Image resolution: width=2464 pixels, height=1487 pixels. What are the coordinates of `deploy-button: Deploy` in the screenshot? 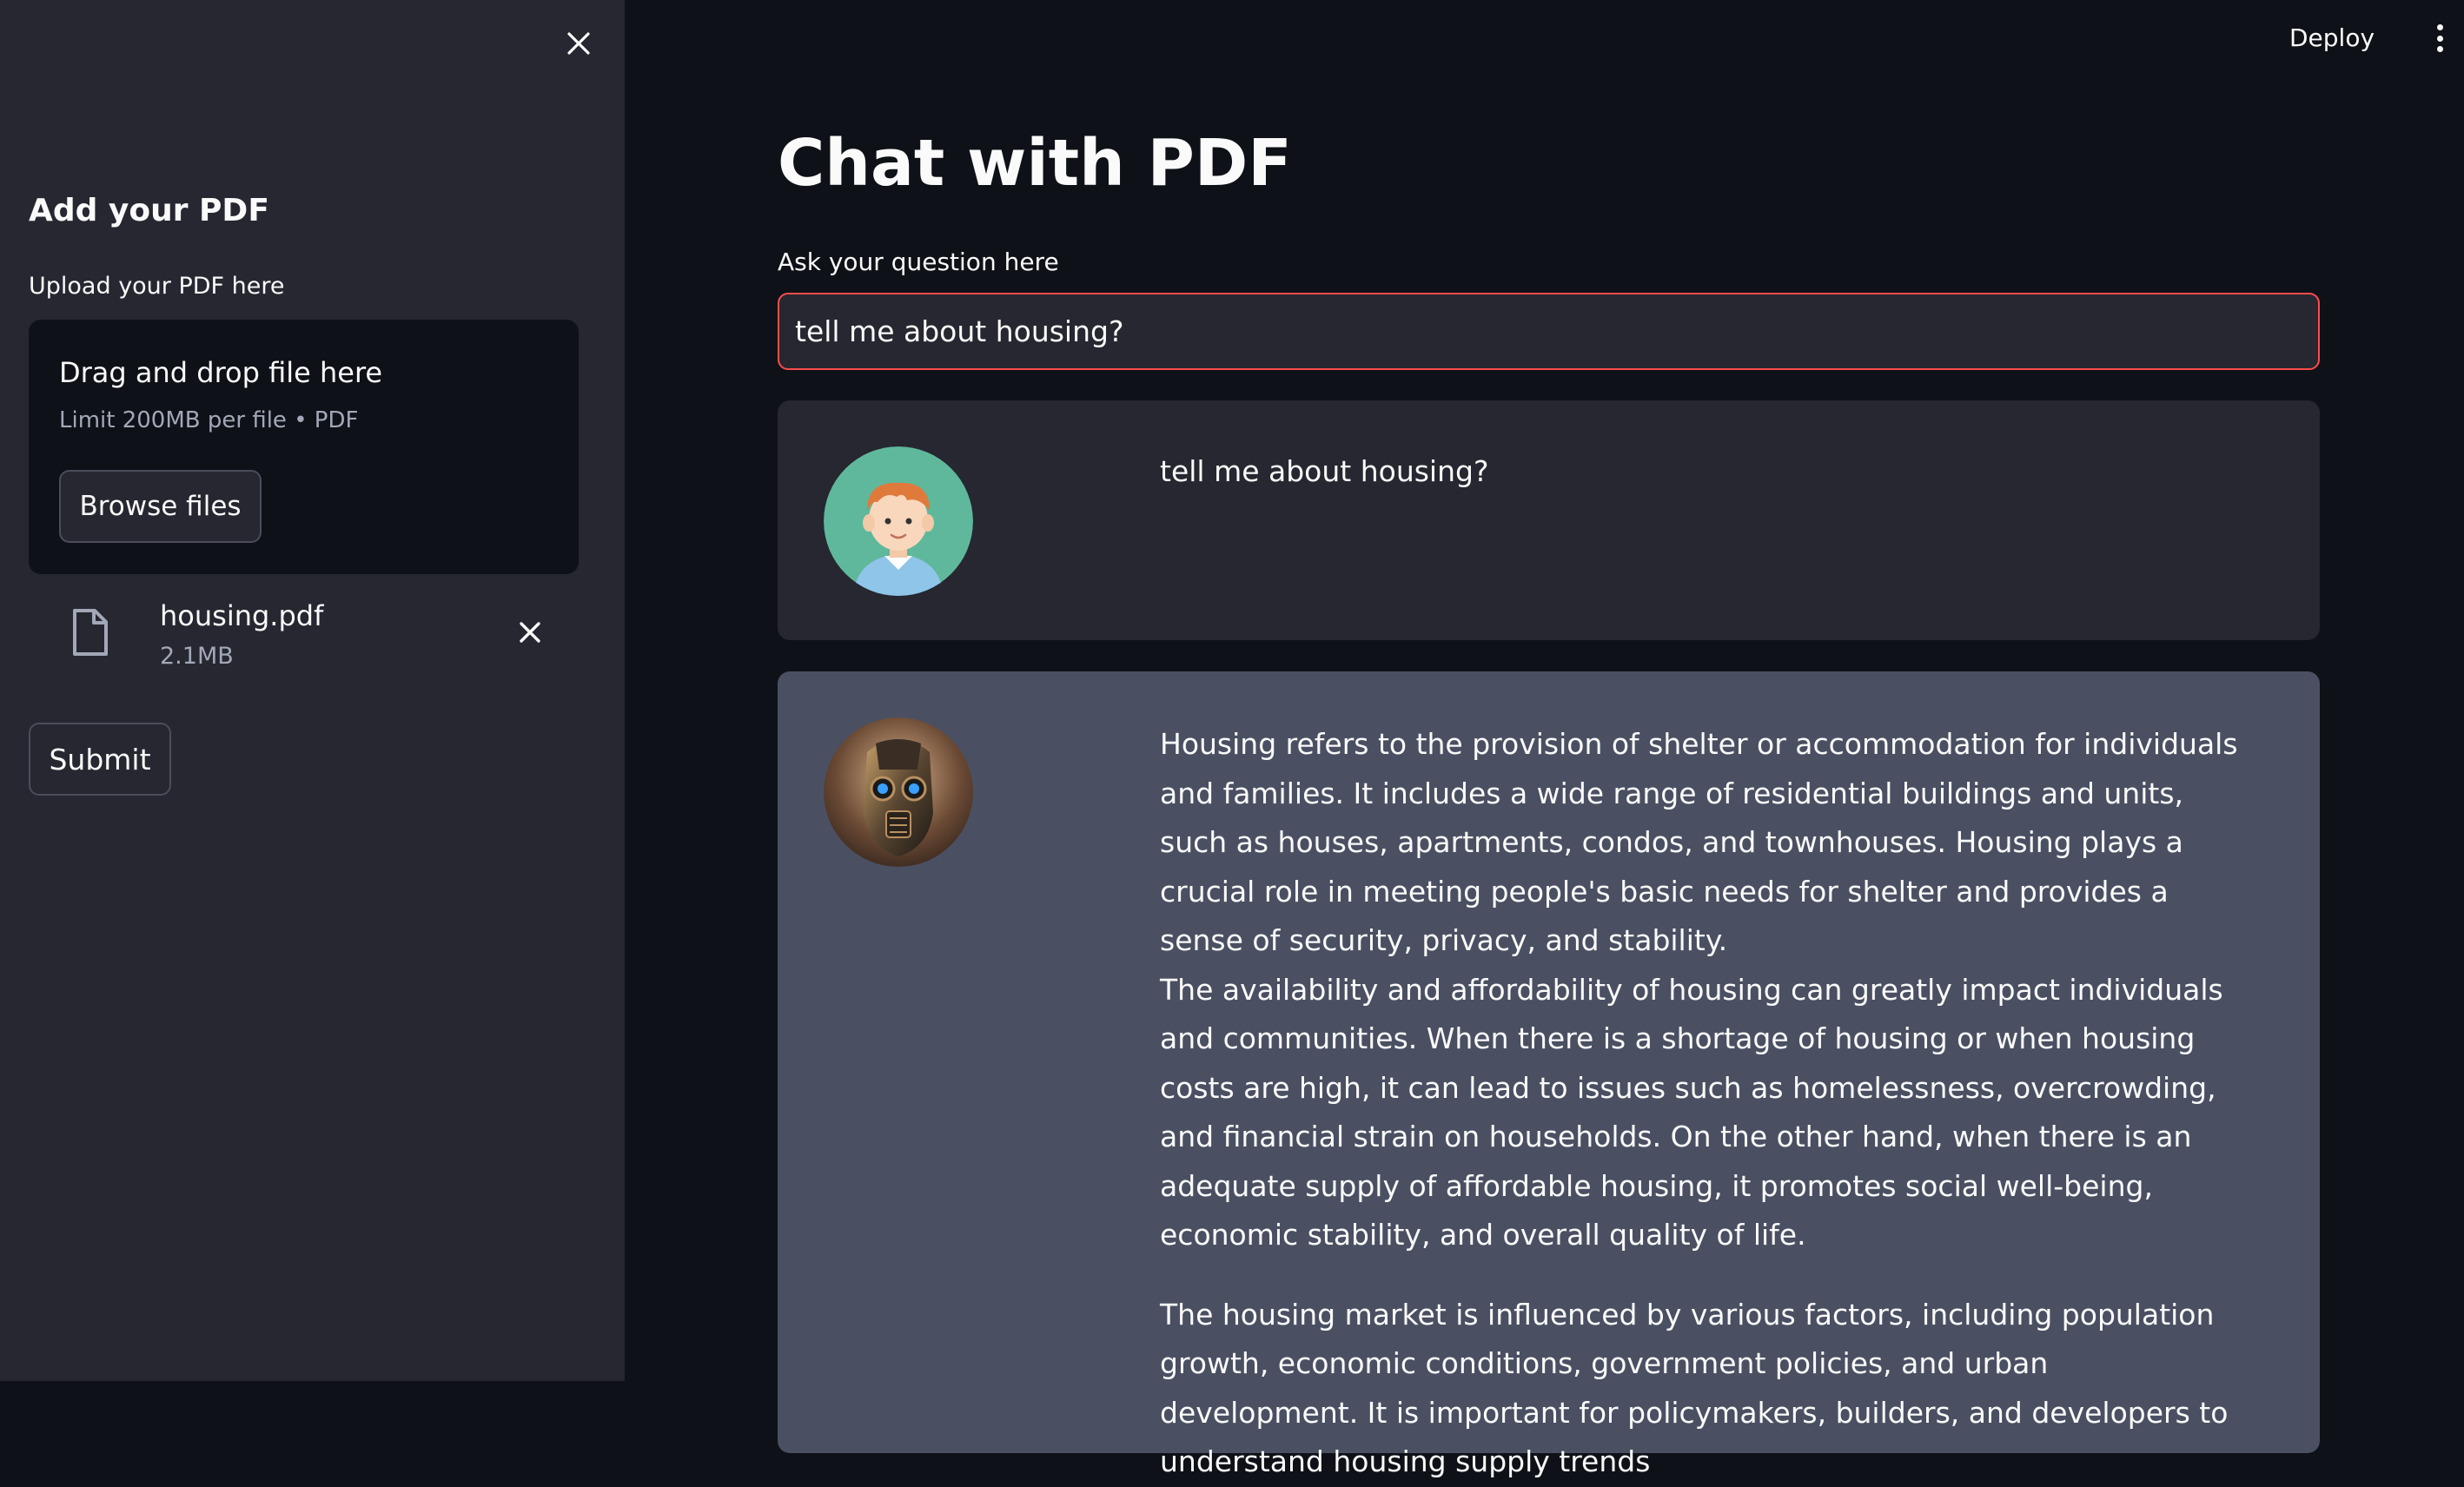 It's located at (2332, 37).